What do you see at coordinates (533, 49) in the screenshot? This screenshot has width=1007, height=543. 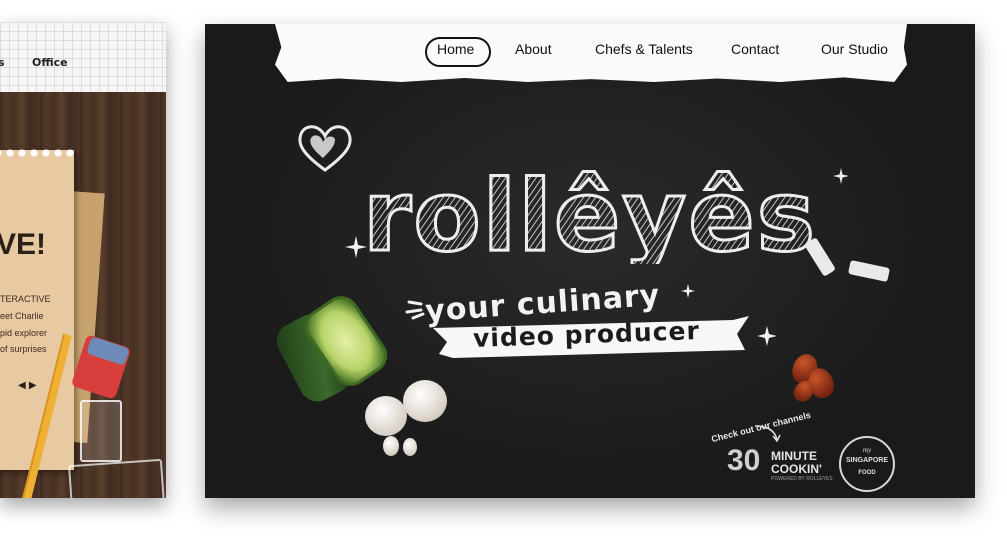 I see `nav-about: About` at bounding box center [533, 49].